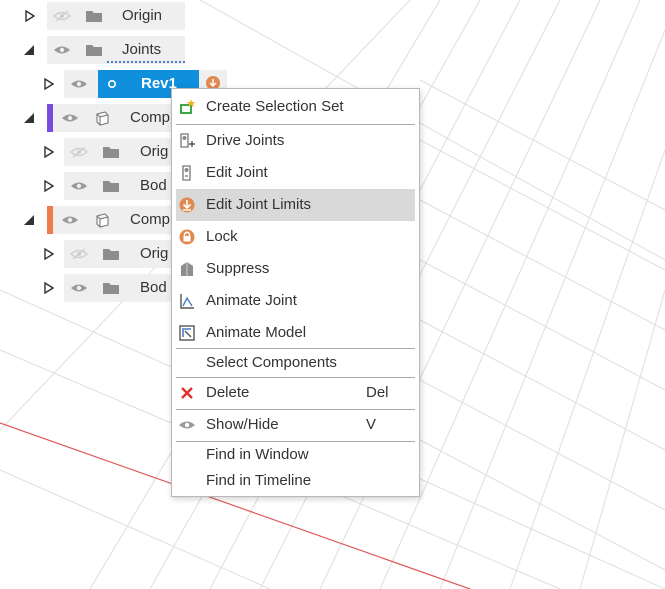  I want to click on menu-item-create-selection-set: Create Selection Set, so click(295, 107).